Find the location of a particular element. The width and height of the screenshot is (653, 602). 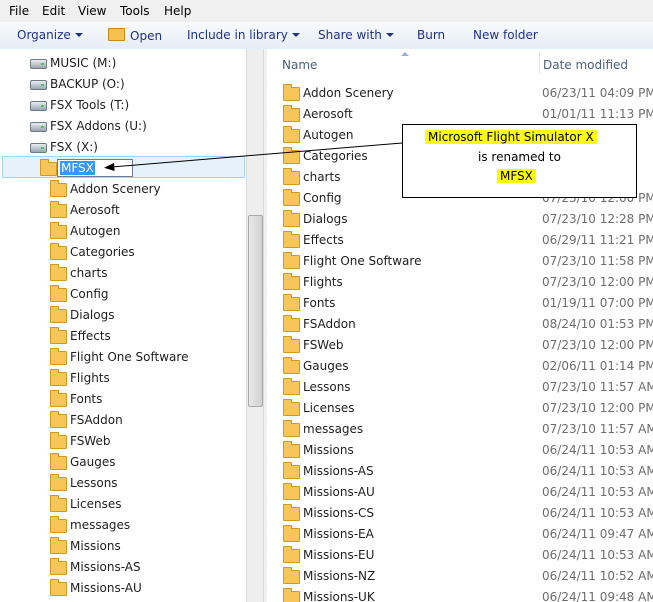

file-row: Missions-NZ 06/24/11 10:52 AM is located at coordinates (460, 576).